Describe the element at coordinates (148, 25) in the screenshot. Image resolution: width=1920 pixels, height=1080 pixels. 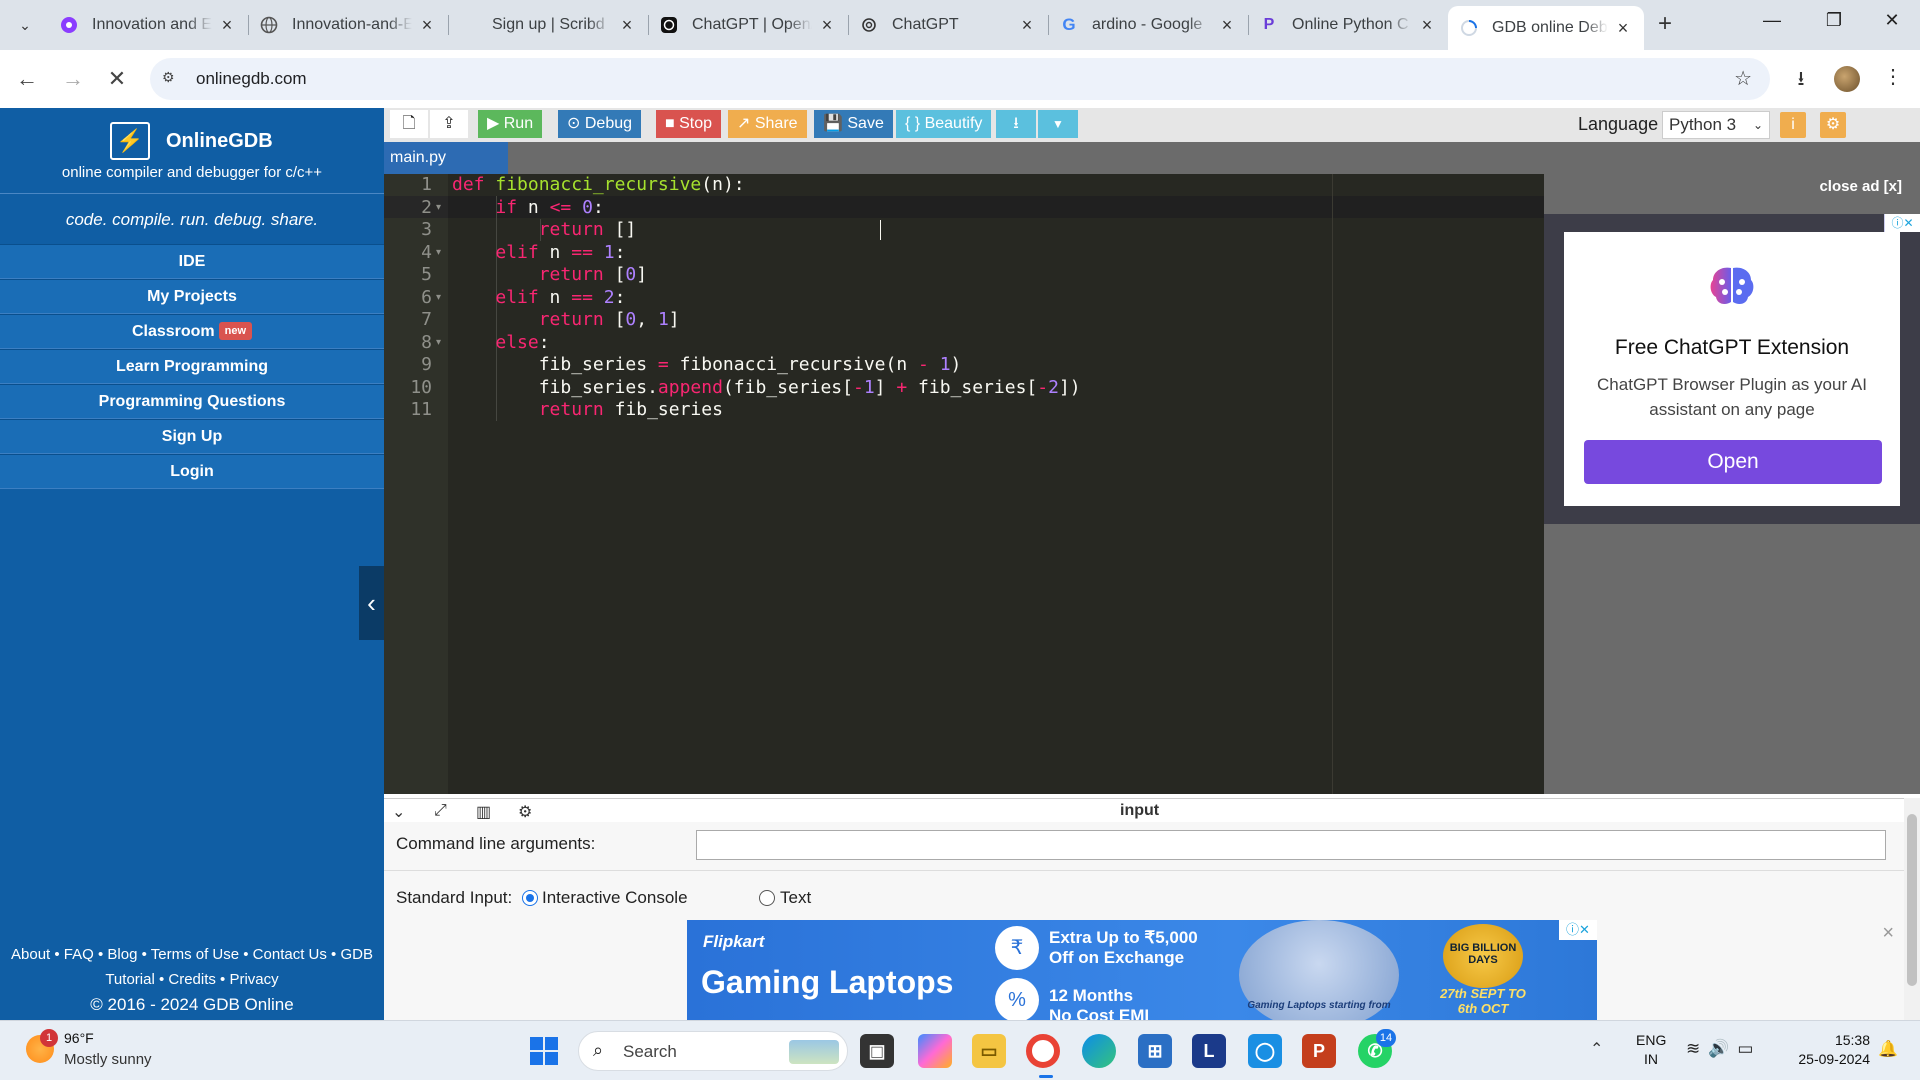
I see `browser-tab: Innovation and E ×` at that location.